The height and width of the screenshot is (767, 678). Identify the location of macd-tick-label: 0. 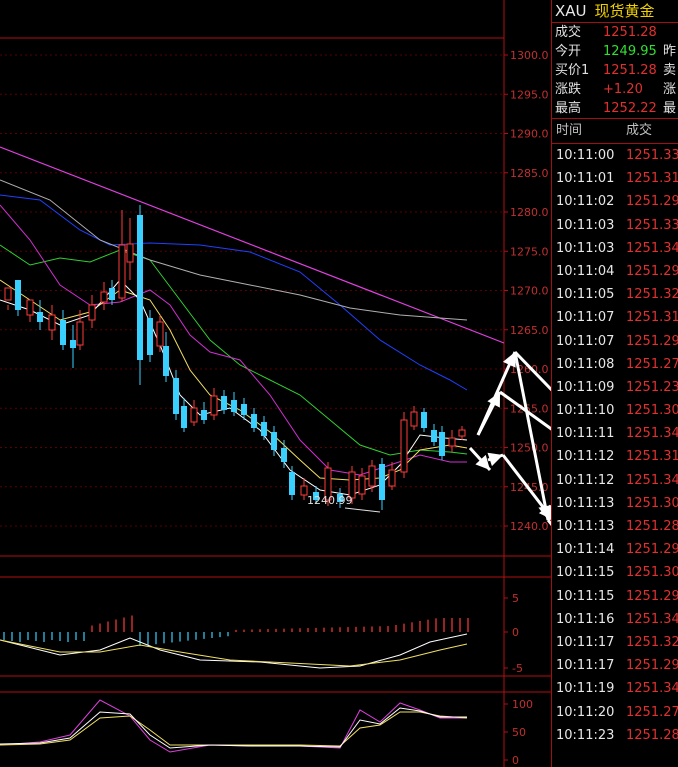
(515, 632).